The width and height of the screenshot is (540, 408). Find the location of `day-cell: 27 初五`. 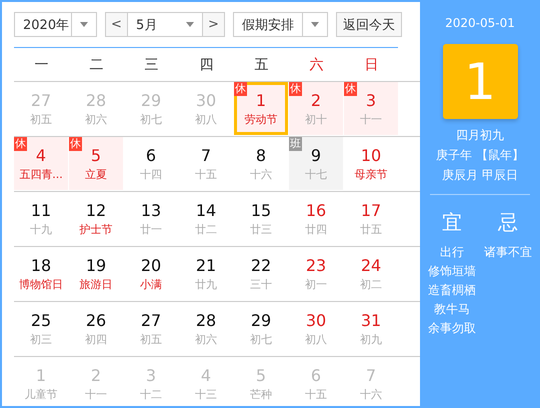

day-cell: 27 初五 is located at coordinates (151, 328).